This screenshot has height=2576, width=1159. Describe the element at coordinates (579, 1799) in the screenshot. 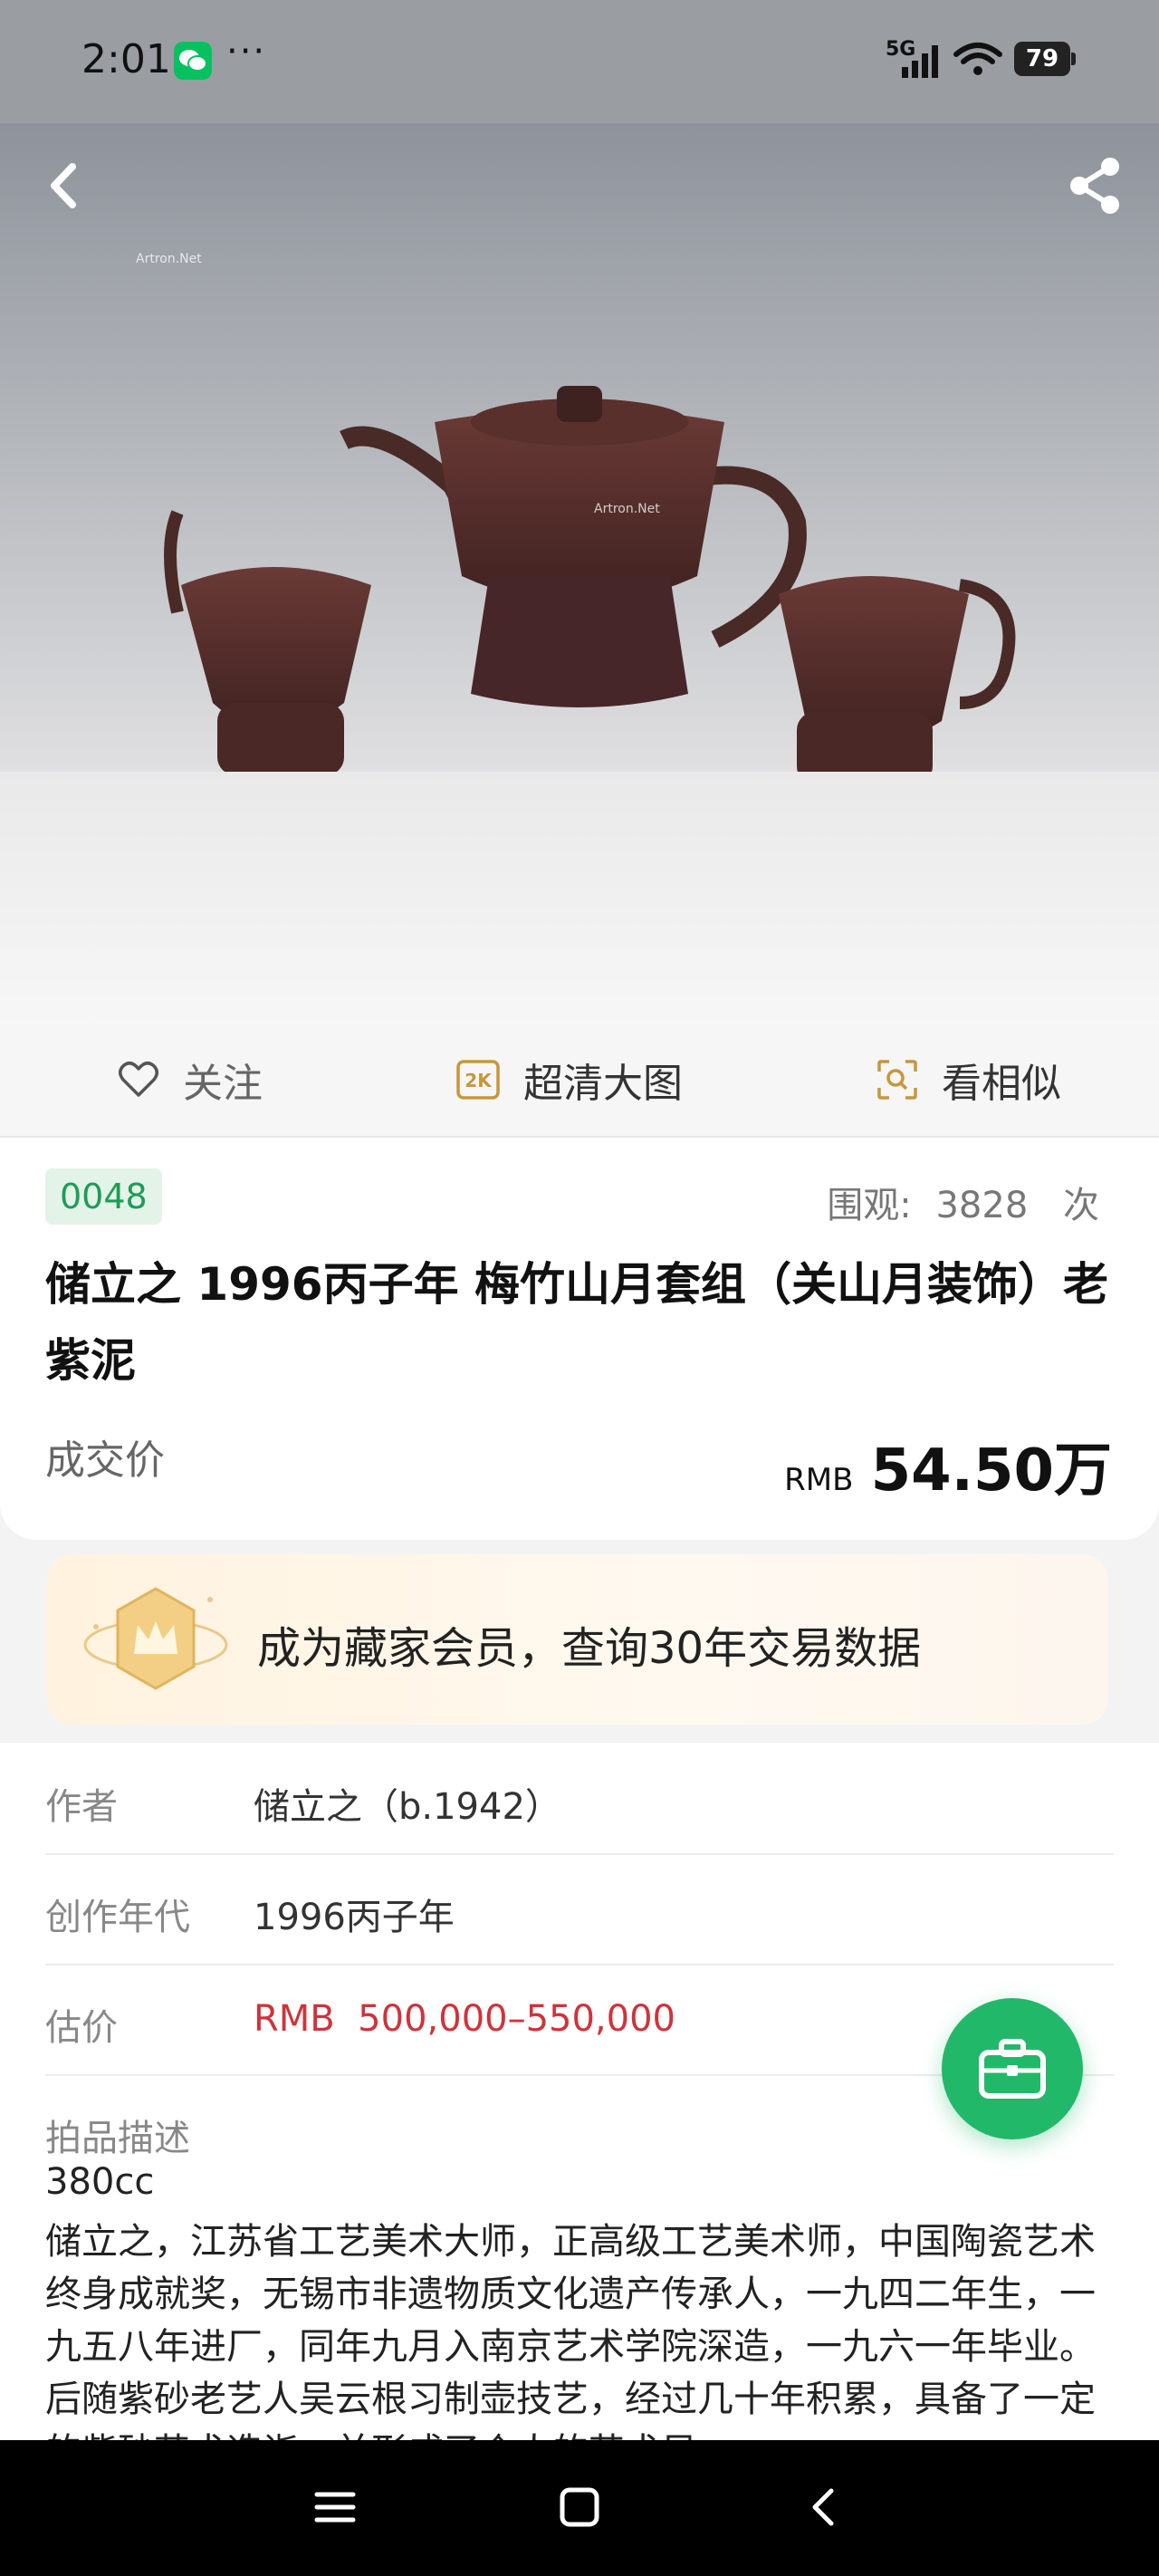

I see `author-row: 作者 储立之（b.1942）` at that location.